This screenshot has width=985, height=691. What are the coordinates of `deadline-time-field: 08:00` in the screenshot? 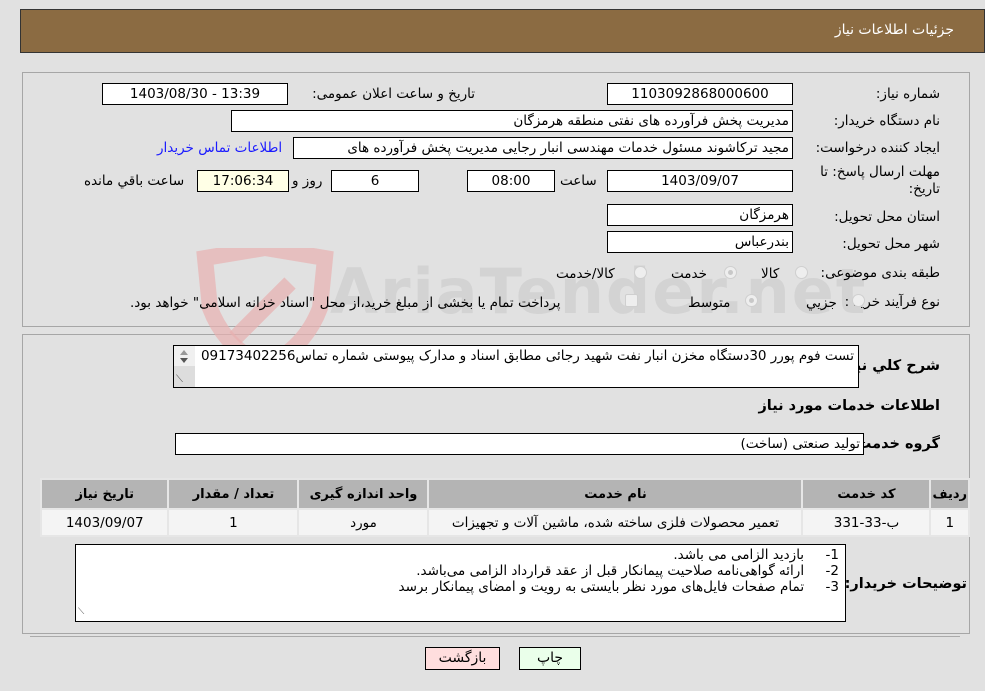 It's located at (511, 181).